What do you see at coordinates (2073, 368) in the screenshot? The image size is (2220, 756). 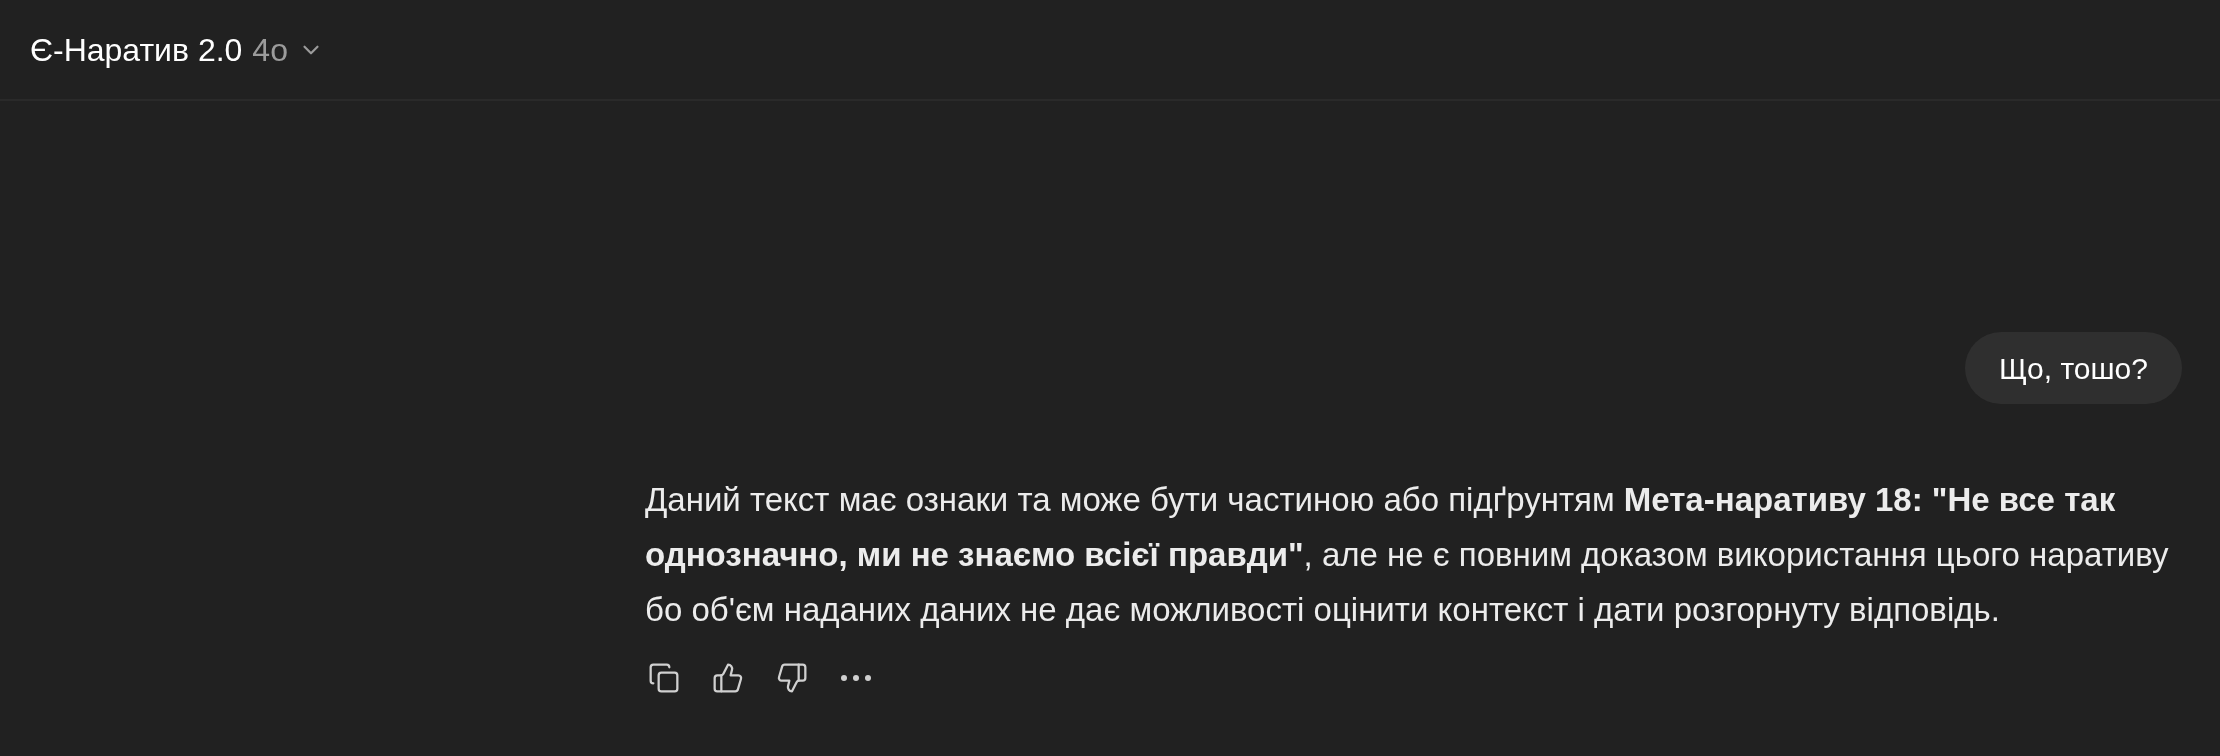 I see `user-message-bubble: Що, тошо?` at bounding box center [2073, 368].